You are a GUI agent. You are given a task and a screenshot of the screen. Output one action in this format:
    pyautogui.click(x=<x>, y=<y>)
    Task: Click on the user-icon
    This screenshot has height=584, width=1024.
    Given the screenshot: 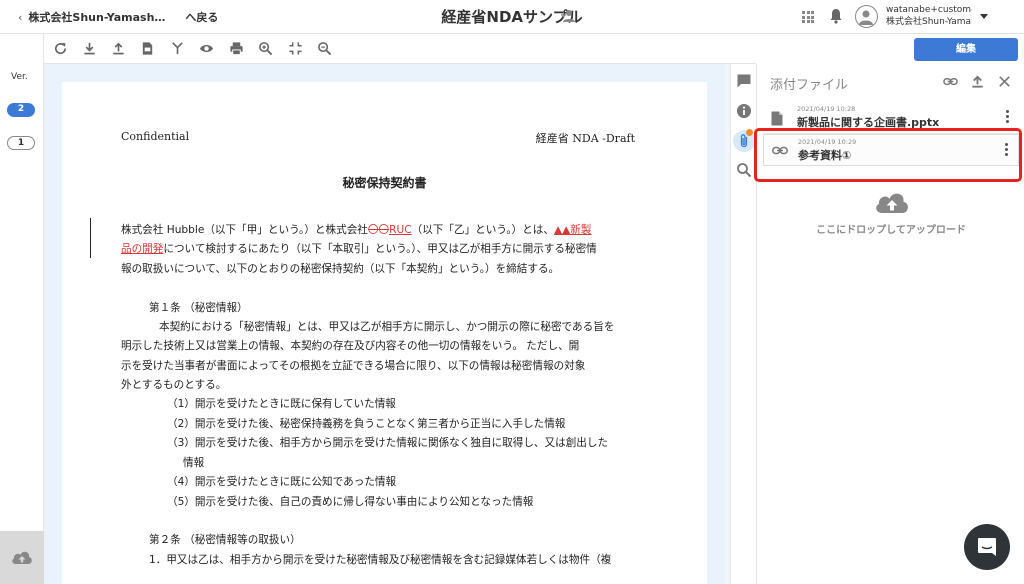 What is the action you would take?
    pyautogui.click(x=866, y=17)
    